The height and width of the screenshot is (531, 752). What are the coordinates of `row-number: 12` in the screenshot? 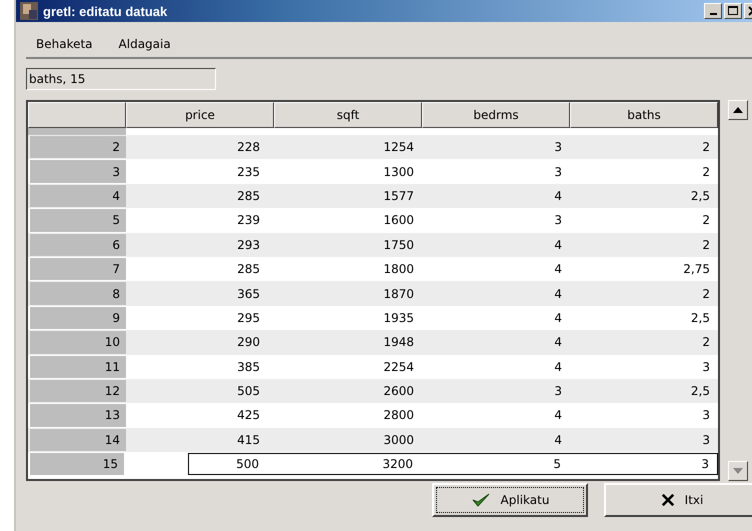 It's located at (78, 391).